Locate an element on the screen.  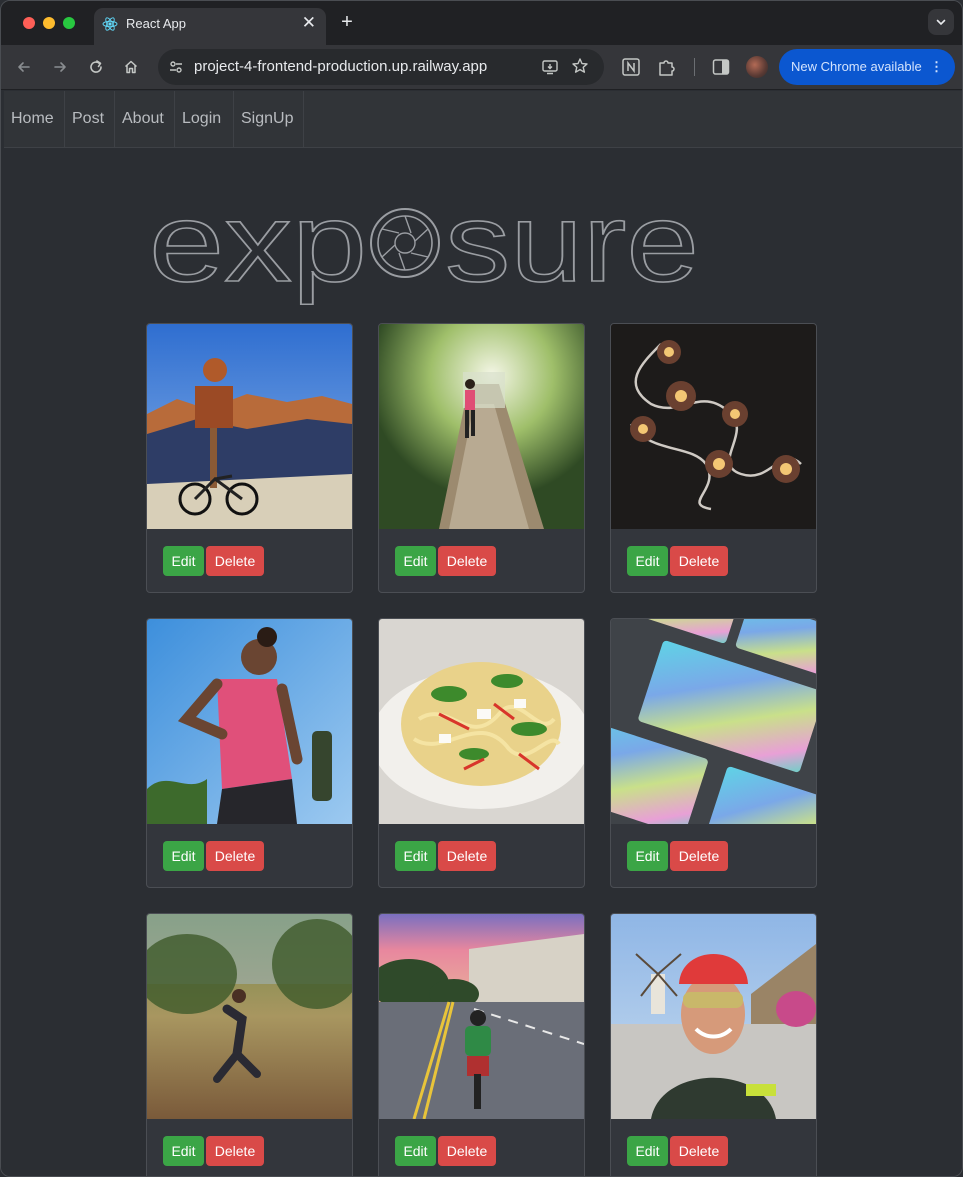
close-window-button is located at coordinates (29, 23).